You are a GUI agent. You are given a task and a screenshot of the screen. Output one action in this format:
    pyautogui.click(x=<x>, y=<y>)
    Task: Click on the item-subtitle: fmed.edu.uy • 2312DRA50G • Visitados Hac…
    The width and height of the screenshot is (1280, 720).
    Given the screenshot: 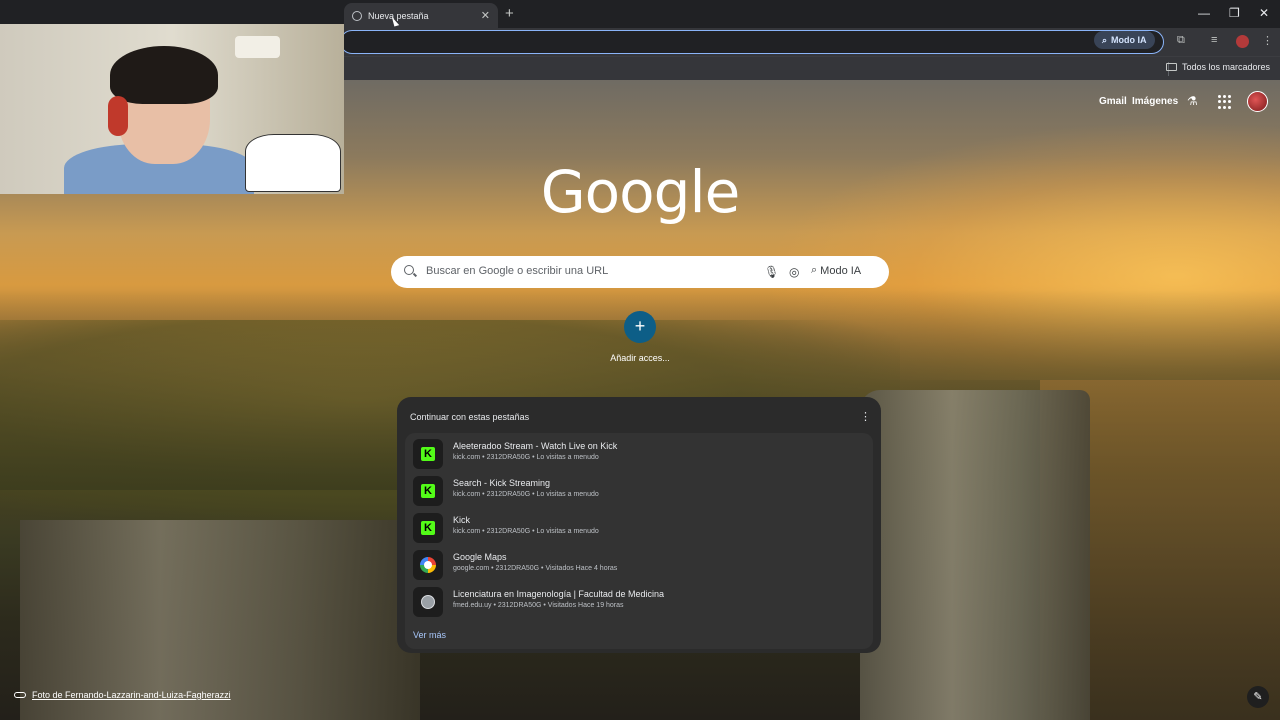 What is the action you would take?
    pyautogui.click(x=538, y=605)
    